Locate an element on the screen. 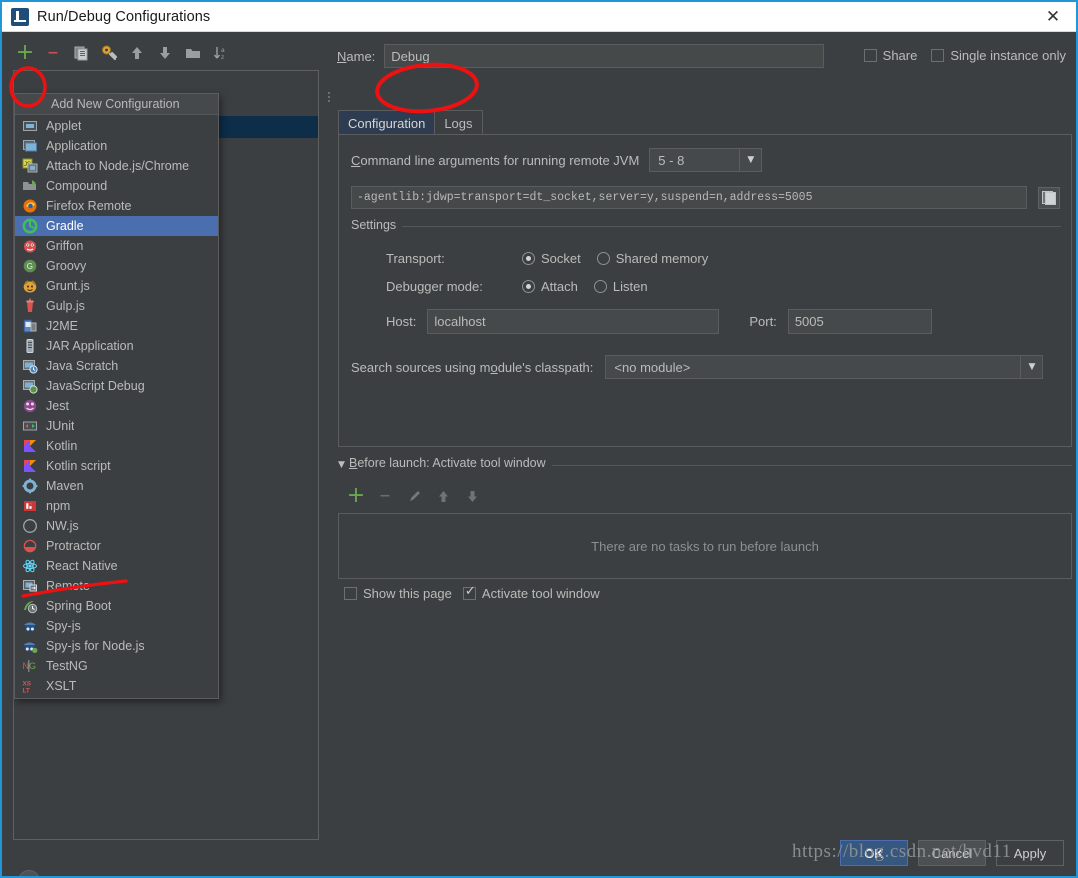 The image size is (1078, 878). groovy-icon: G is located at coordinates (30, 266).